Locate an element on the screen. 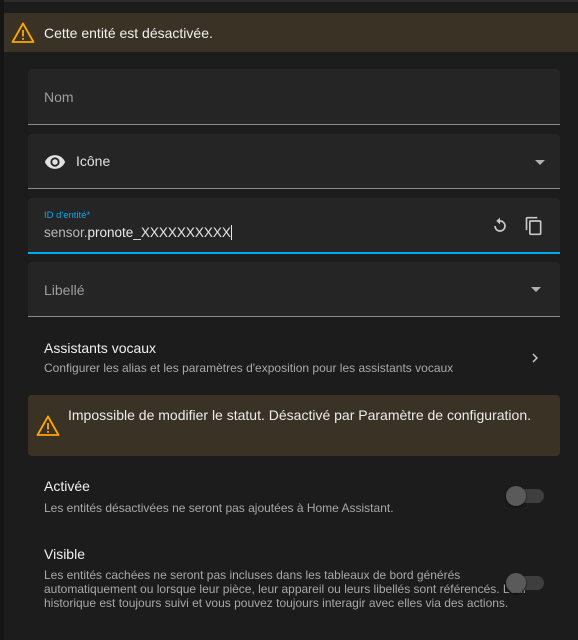 The height and width of the screenshot is (640, 578). entity-id-label: ID d'entité* is located at coordinates (67, 215).